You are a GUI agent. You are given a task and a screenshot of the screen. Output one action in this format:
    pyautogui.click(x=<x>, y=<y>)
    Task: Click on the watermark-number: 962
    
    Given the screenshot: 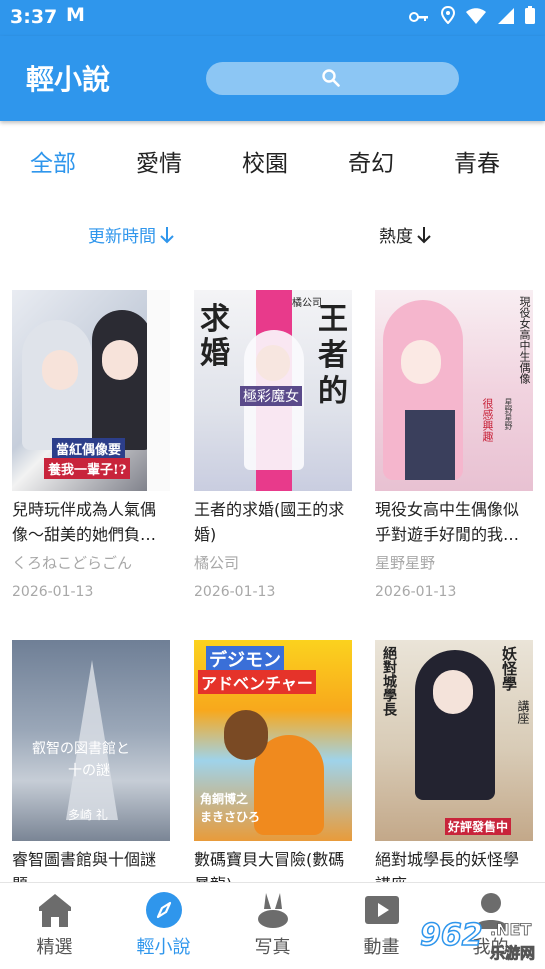 What is the action you would take?
    pyautogui.click(x=451, y=935)
    